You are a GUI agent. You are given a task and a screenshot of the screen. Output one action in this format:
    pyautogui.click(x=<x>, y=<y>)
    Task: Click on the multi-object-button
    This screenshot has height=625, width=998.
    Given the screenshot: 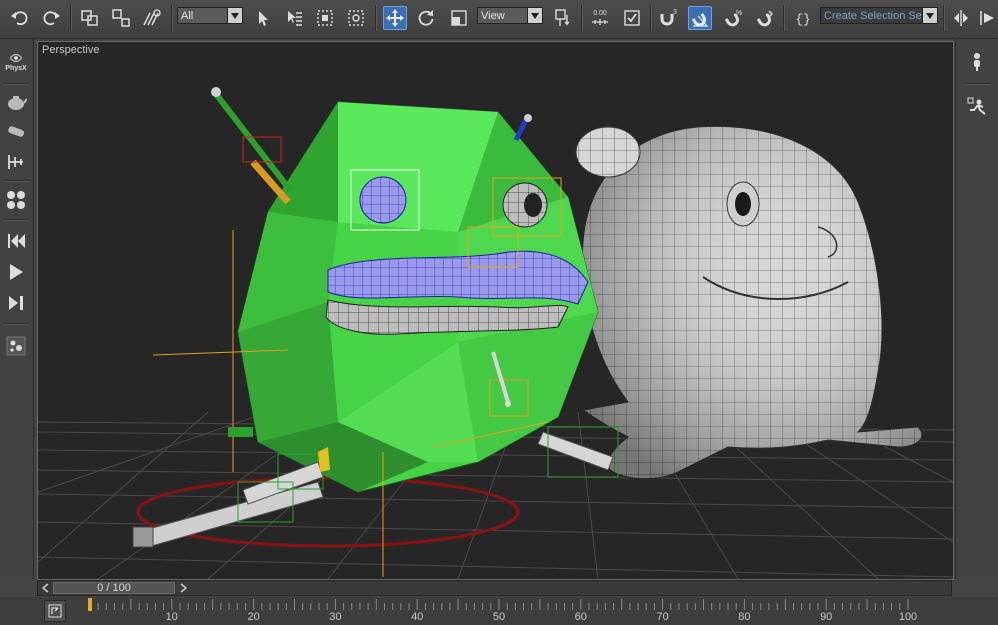 What is the action you would take?
    pyautogui.click(x=16, y=200)
    